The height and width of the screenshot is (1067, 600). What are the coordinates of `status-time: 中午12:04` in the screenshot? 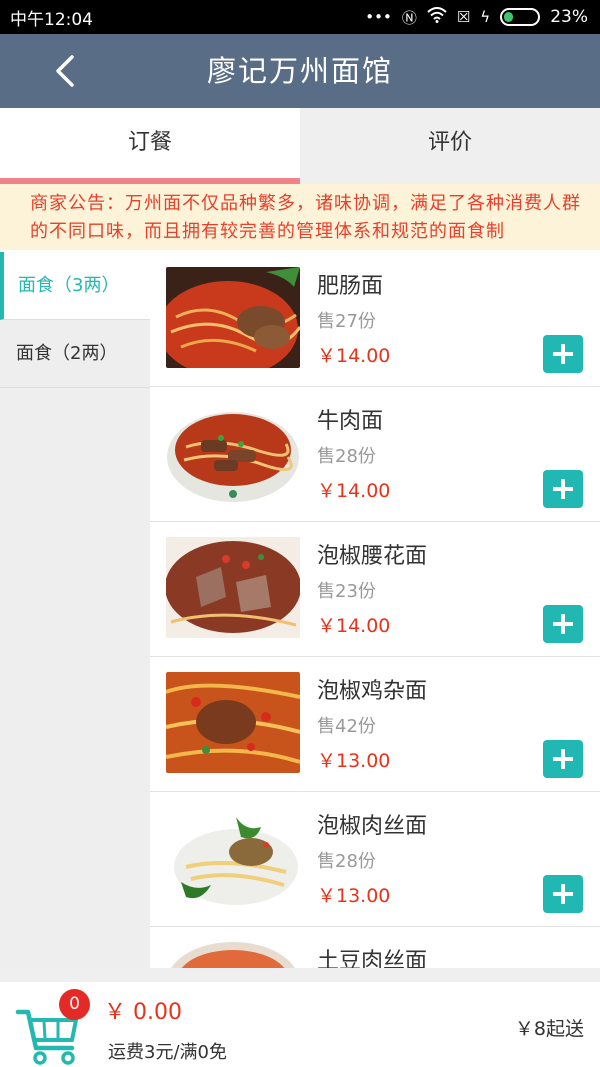 It's located at (51, 19).